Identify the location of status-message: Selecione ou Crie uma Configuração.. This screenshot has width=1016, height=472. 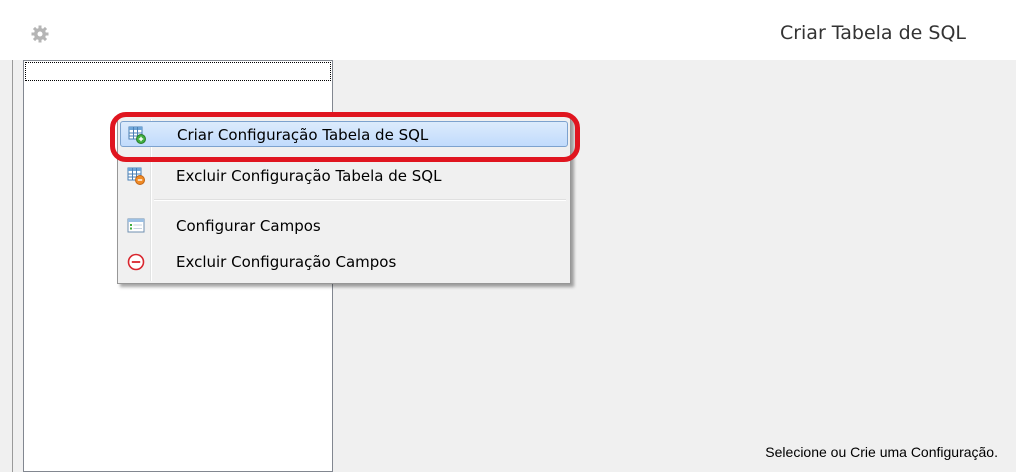
(881, 452).